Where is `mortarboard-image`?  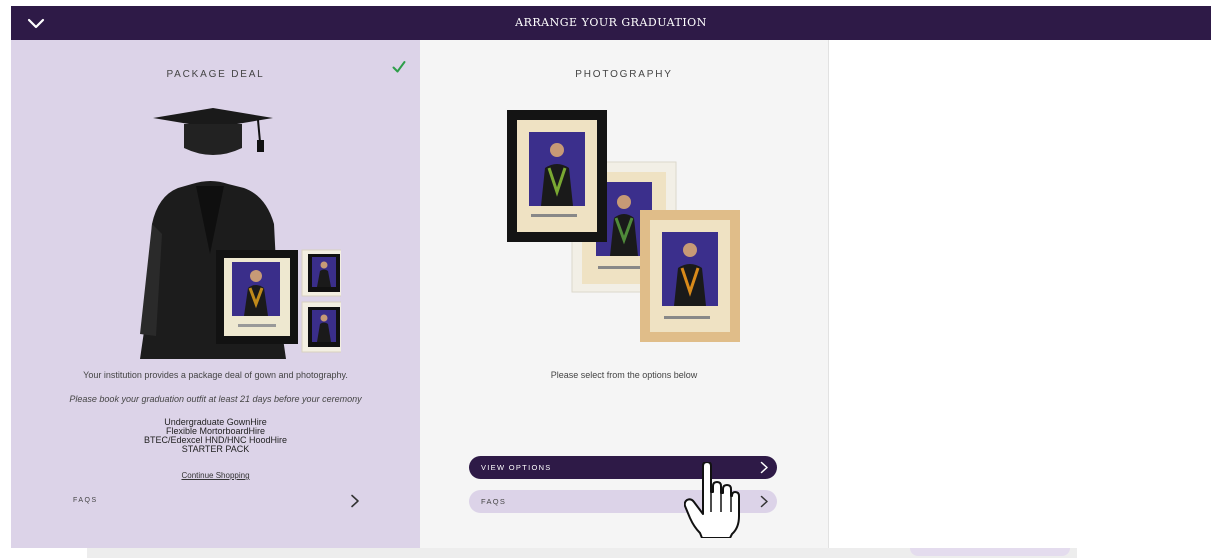
mortarboard-image is located at coordinates (213, 131).